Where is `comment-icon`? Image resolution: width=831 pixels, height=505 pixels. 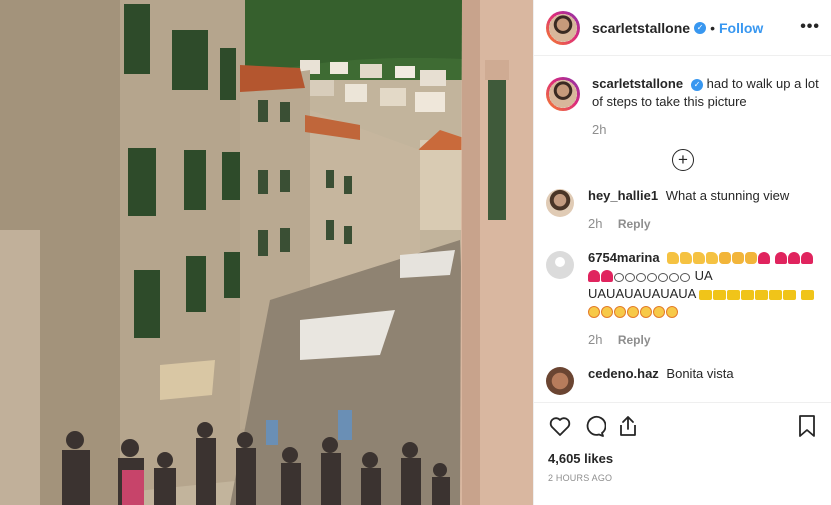
comment-icon is located at coordinates (594, 426).